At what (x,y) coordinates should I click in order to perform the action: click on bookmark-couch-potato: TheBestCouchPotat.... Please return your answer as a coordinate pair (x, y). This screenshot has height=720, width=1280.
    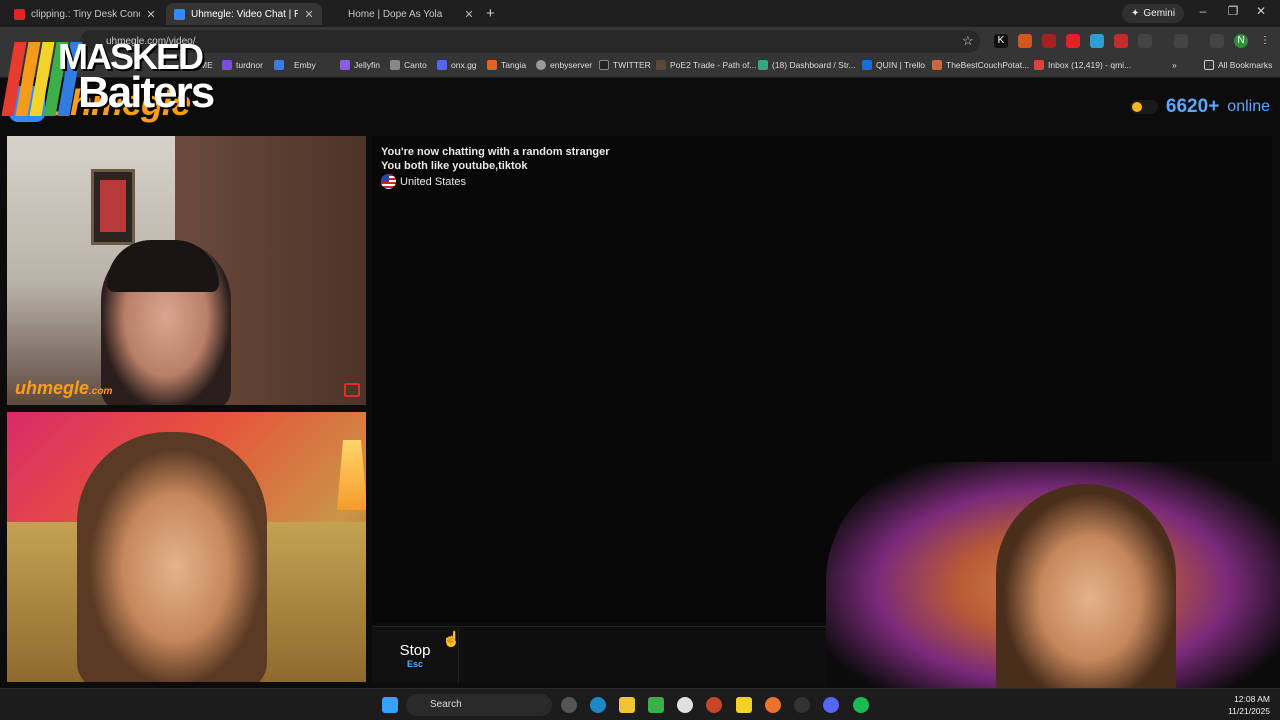
    Looking at the image, I should click on (980, 65).